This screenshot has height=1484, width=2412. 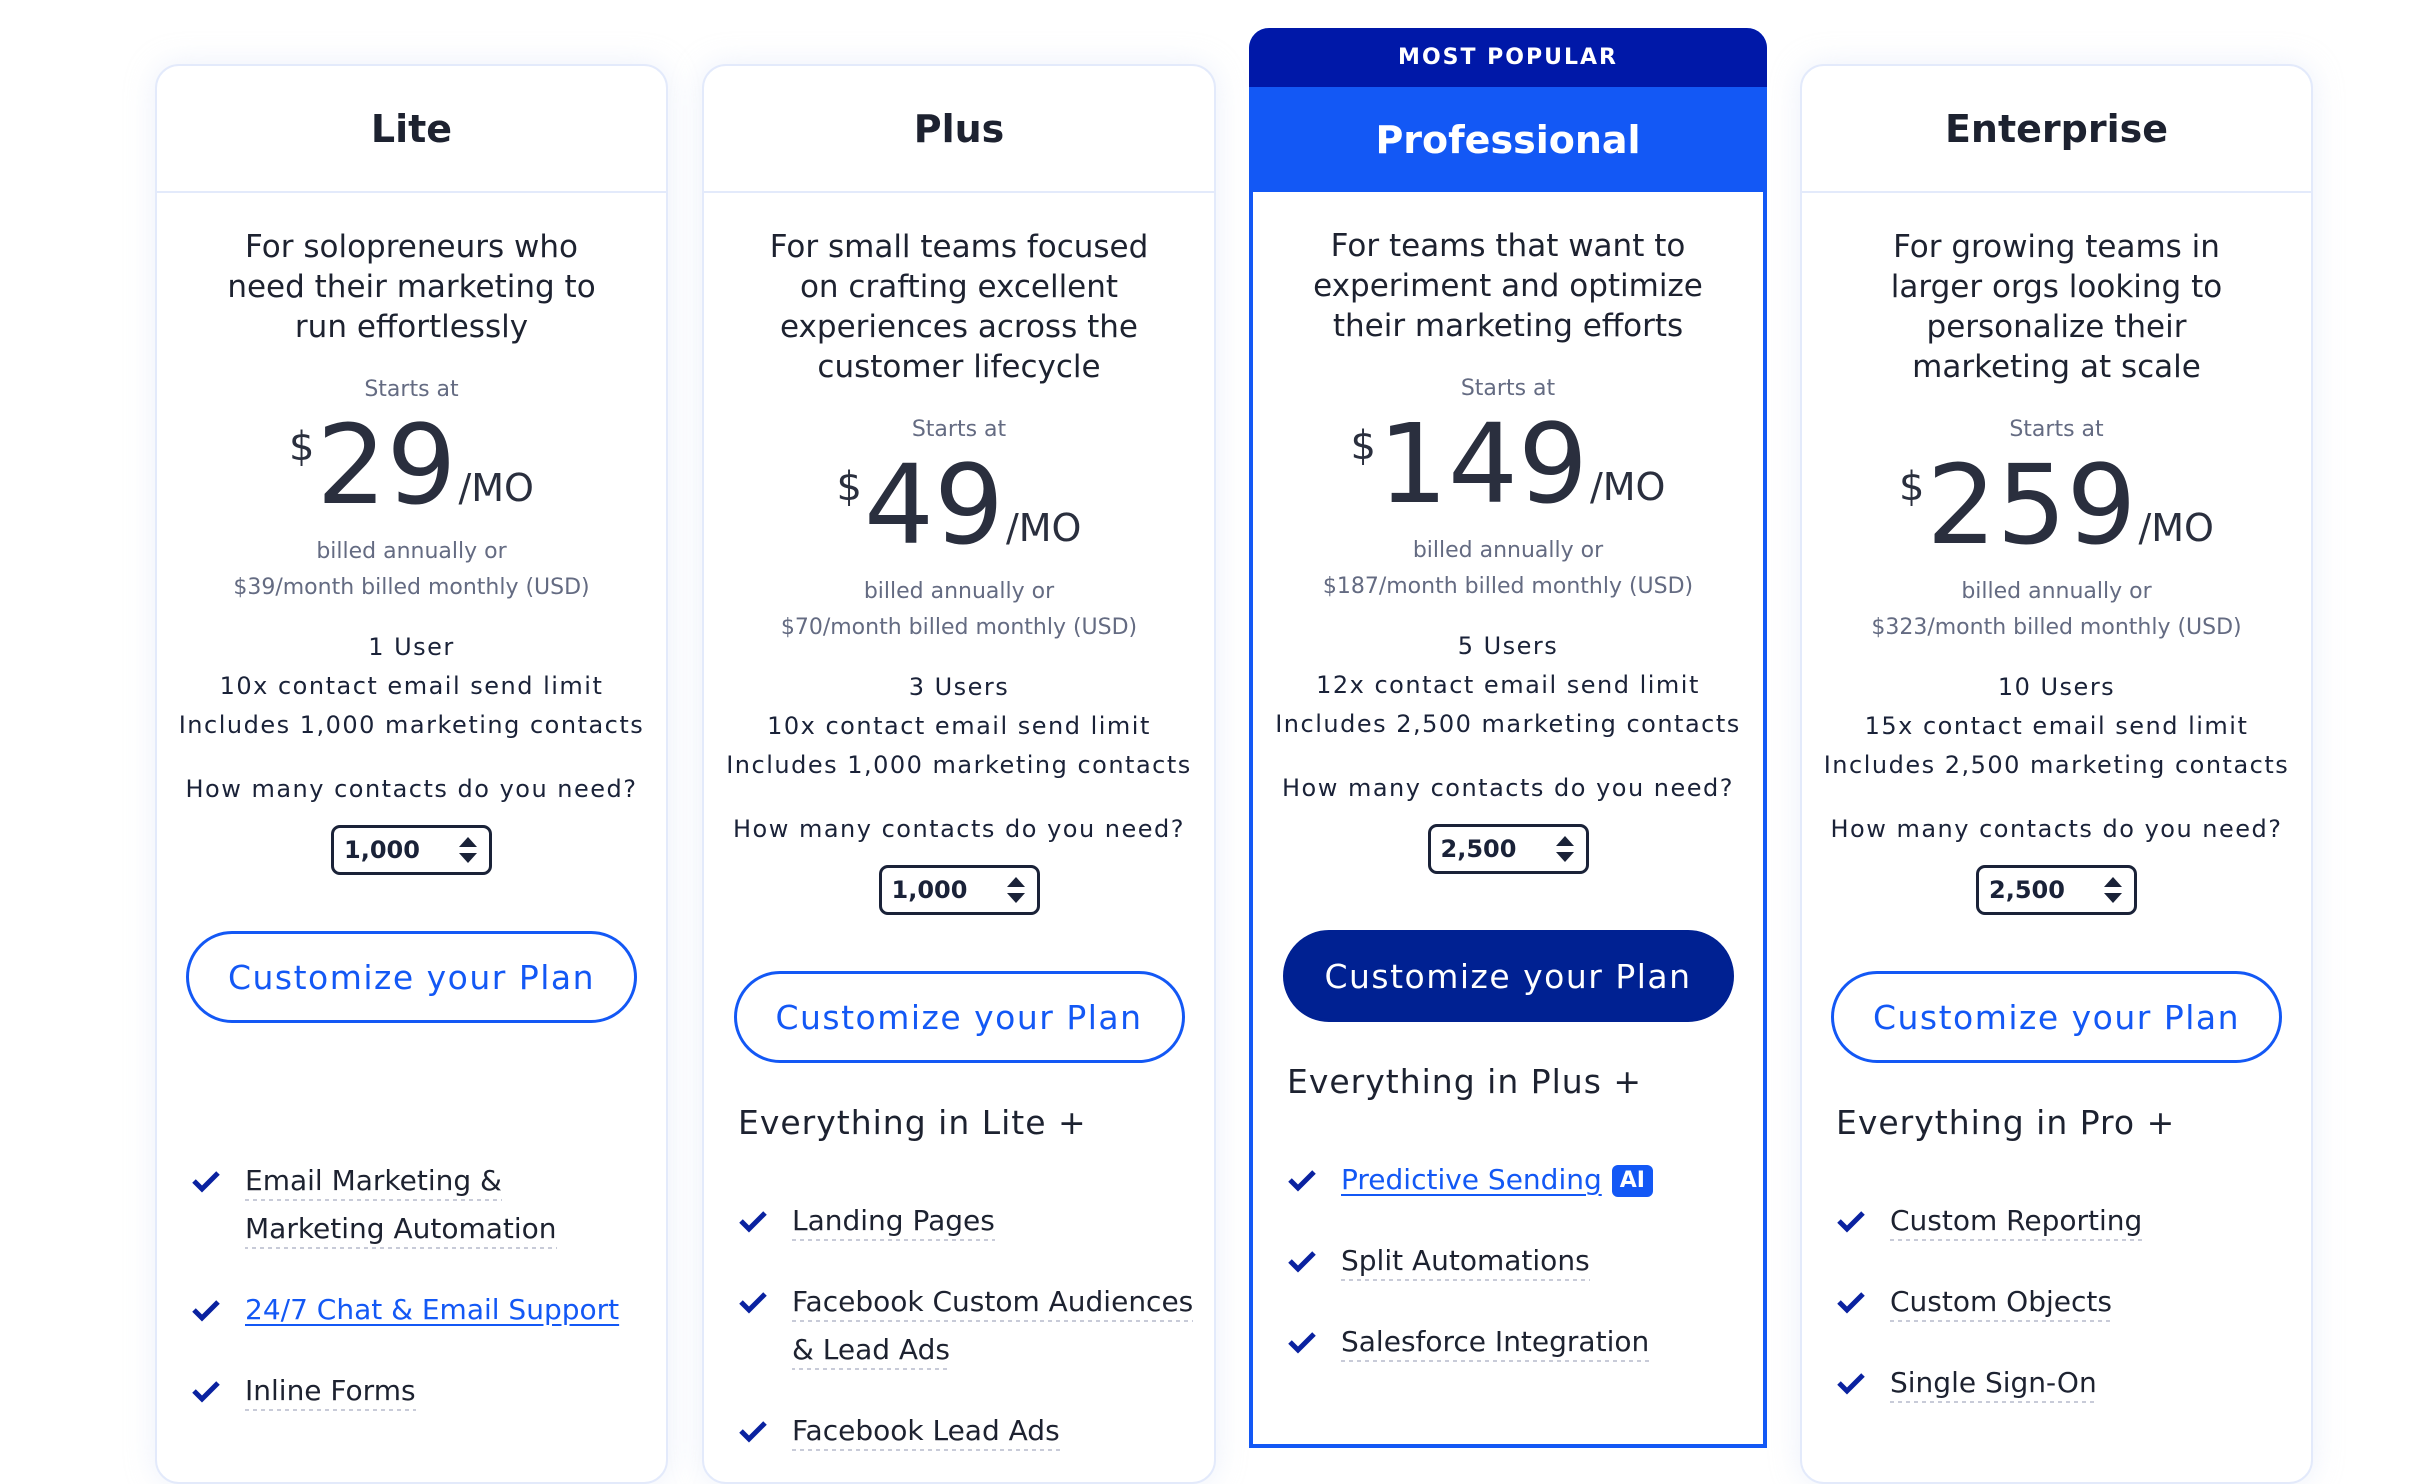 What do you see at coordinates (912, 1122) in the screenshot?
I see `everything-in-heading: Everything in Lite +` at bounding box center [912, 1122].